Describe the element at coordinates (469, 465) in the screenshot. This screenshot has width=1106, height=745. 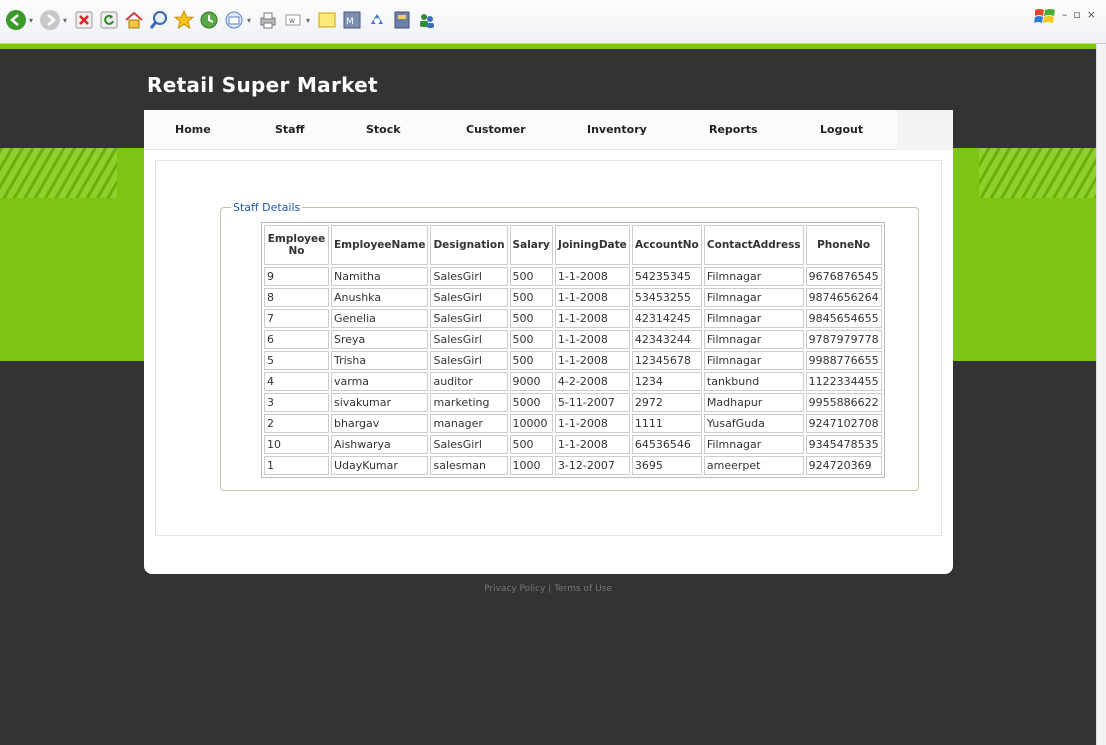
I see `cell-designation: salesman` at that location.